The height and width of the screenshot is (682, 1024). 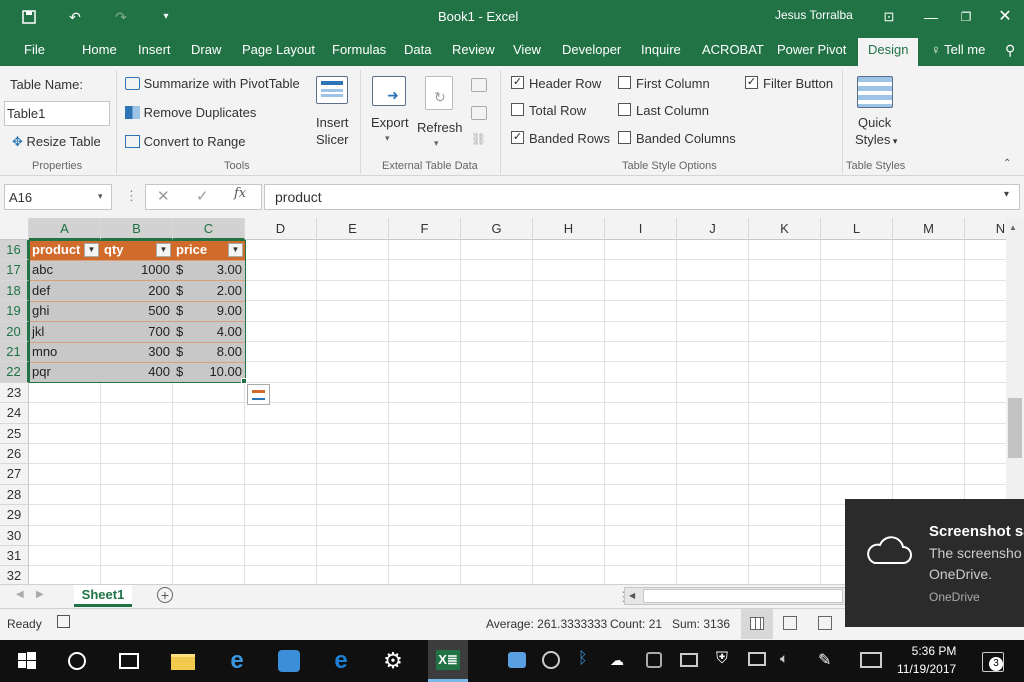 I want to click on internet-explorer-icon: e, so click(x=237, y=661).